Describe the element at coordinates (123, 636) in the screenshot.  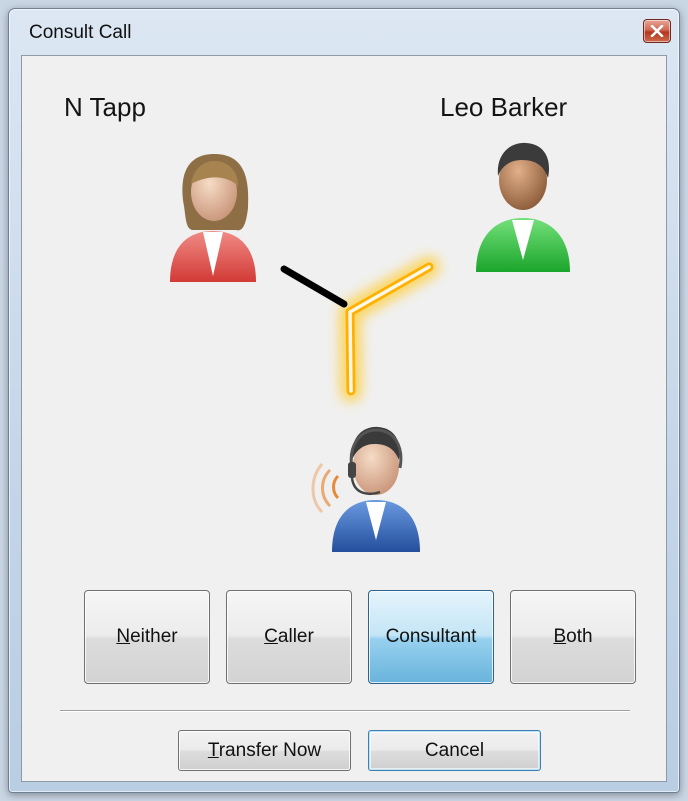
I see `neither-mnemonic: N` at that location.